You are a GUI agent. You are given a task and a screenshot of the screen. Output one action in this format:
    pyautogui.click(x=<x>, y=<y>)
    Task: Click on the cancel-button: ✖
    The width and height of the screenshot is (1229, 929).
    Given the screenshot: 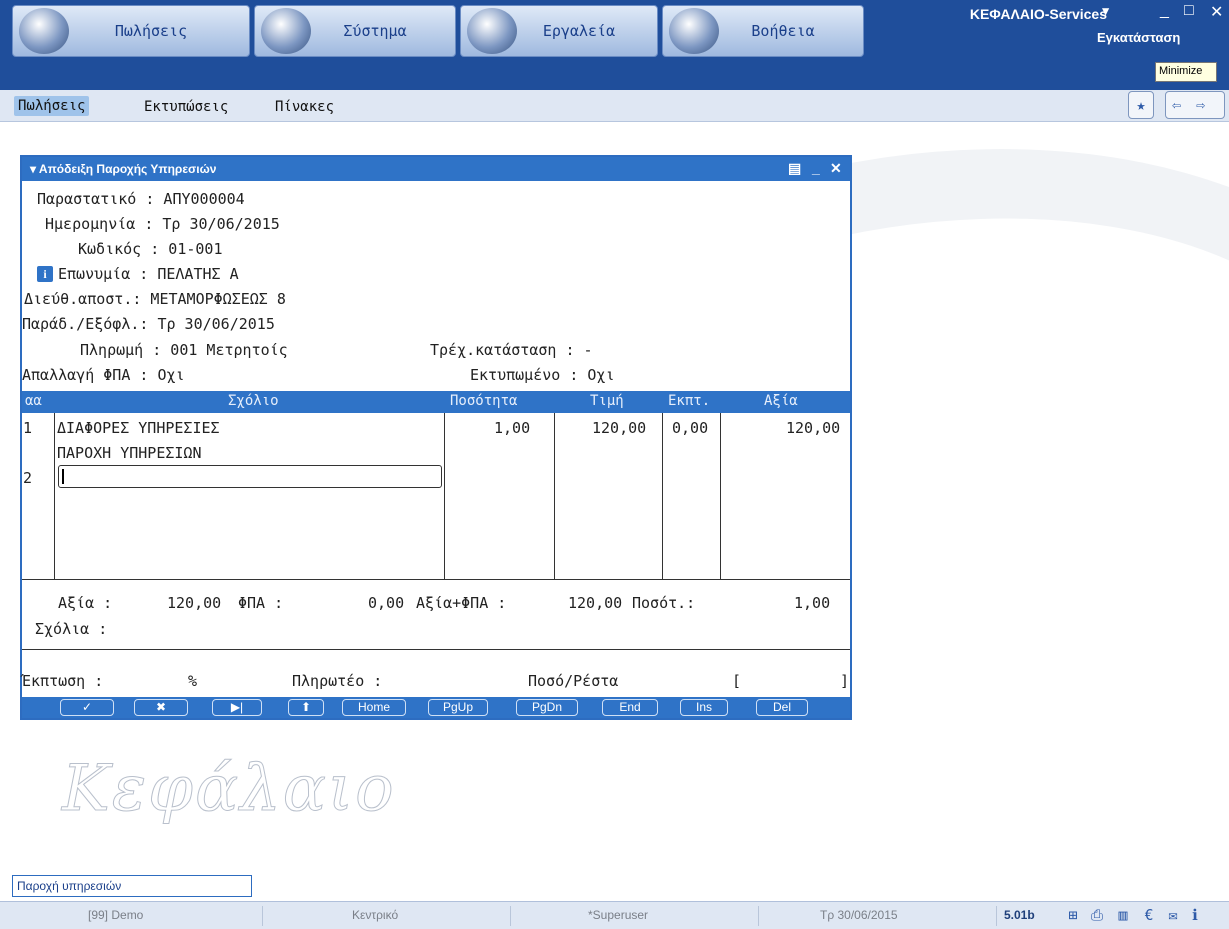 What is the action you would take?
    pyautogui.click(x=161, y=707)
    